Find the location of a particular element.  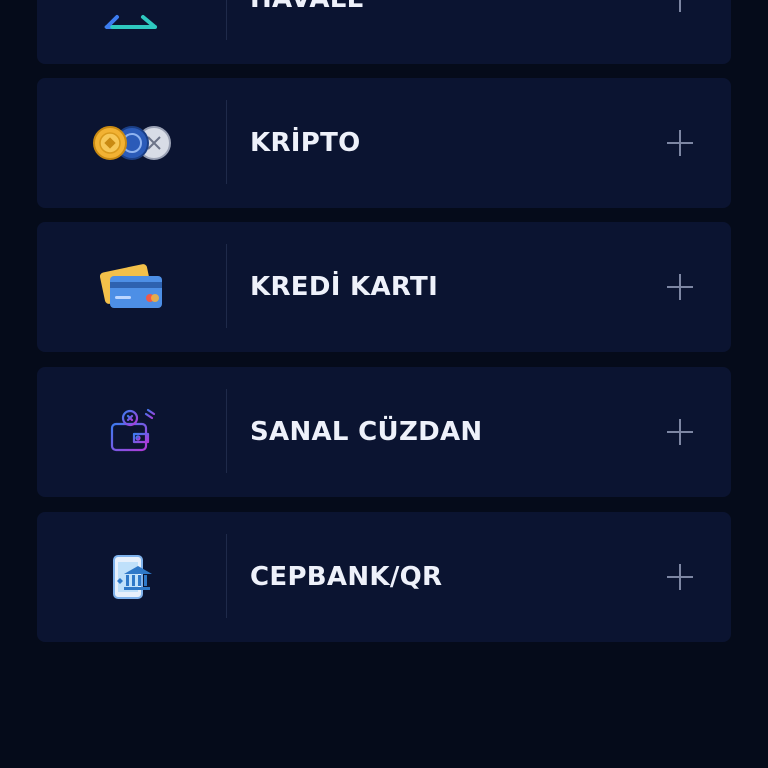

mobile-bank-icon is located at coordinates (132, 577).